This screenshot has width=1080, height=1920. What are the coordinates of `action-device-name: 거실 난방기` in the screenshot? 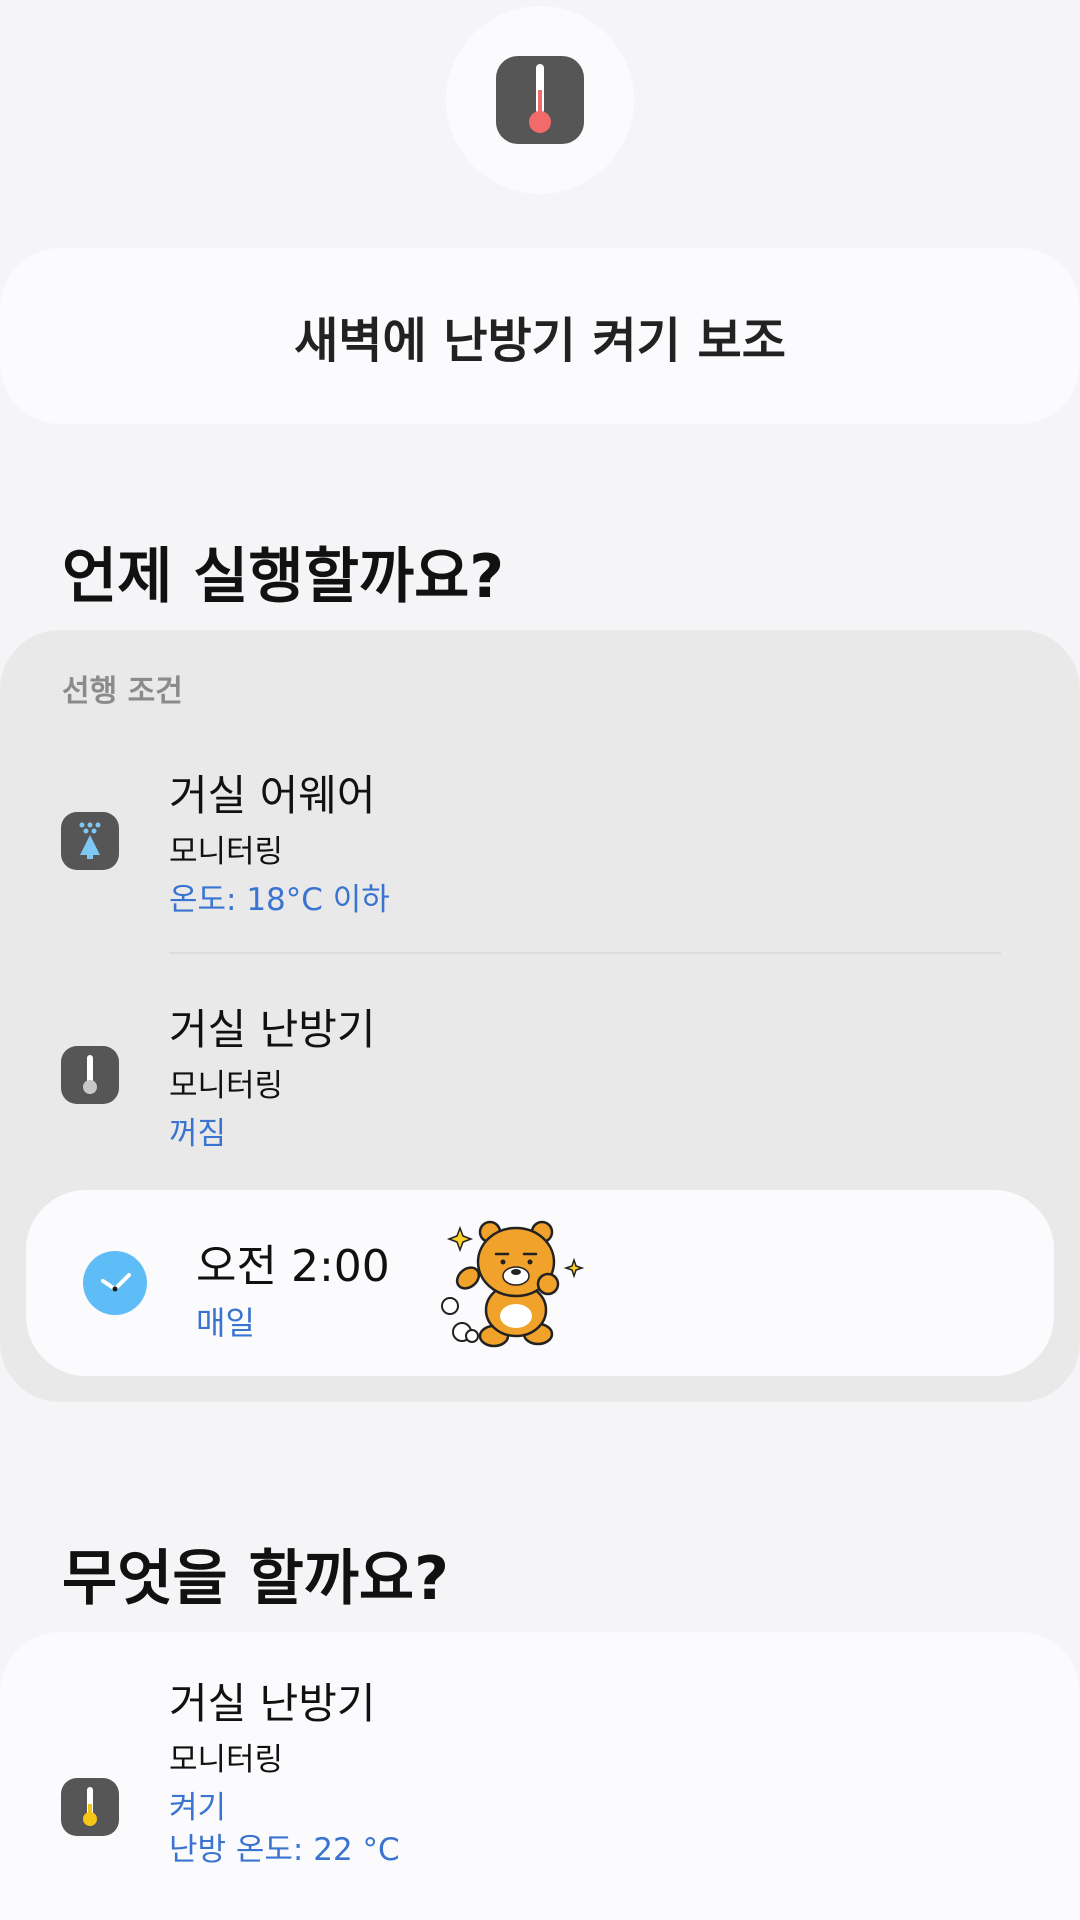 It's located at (272, 1703).